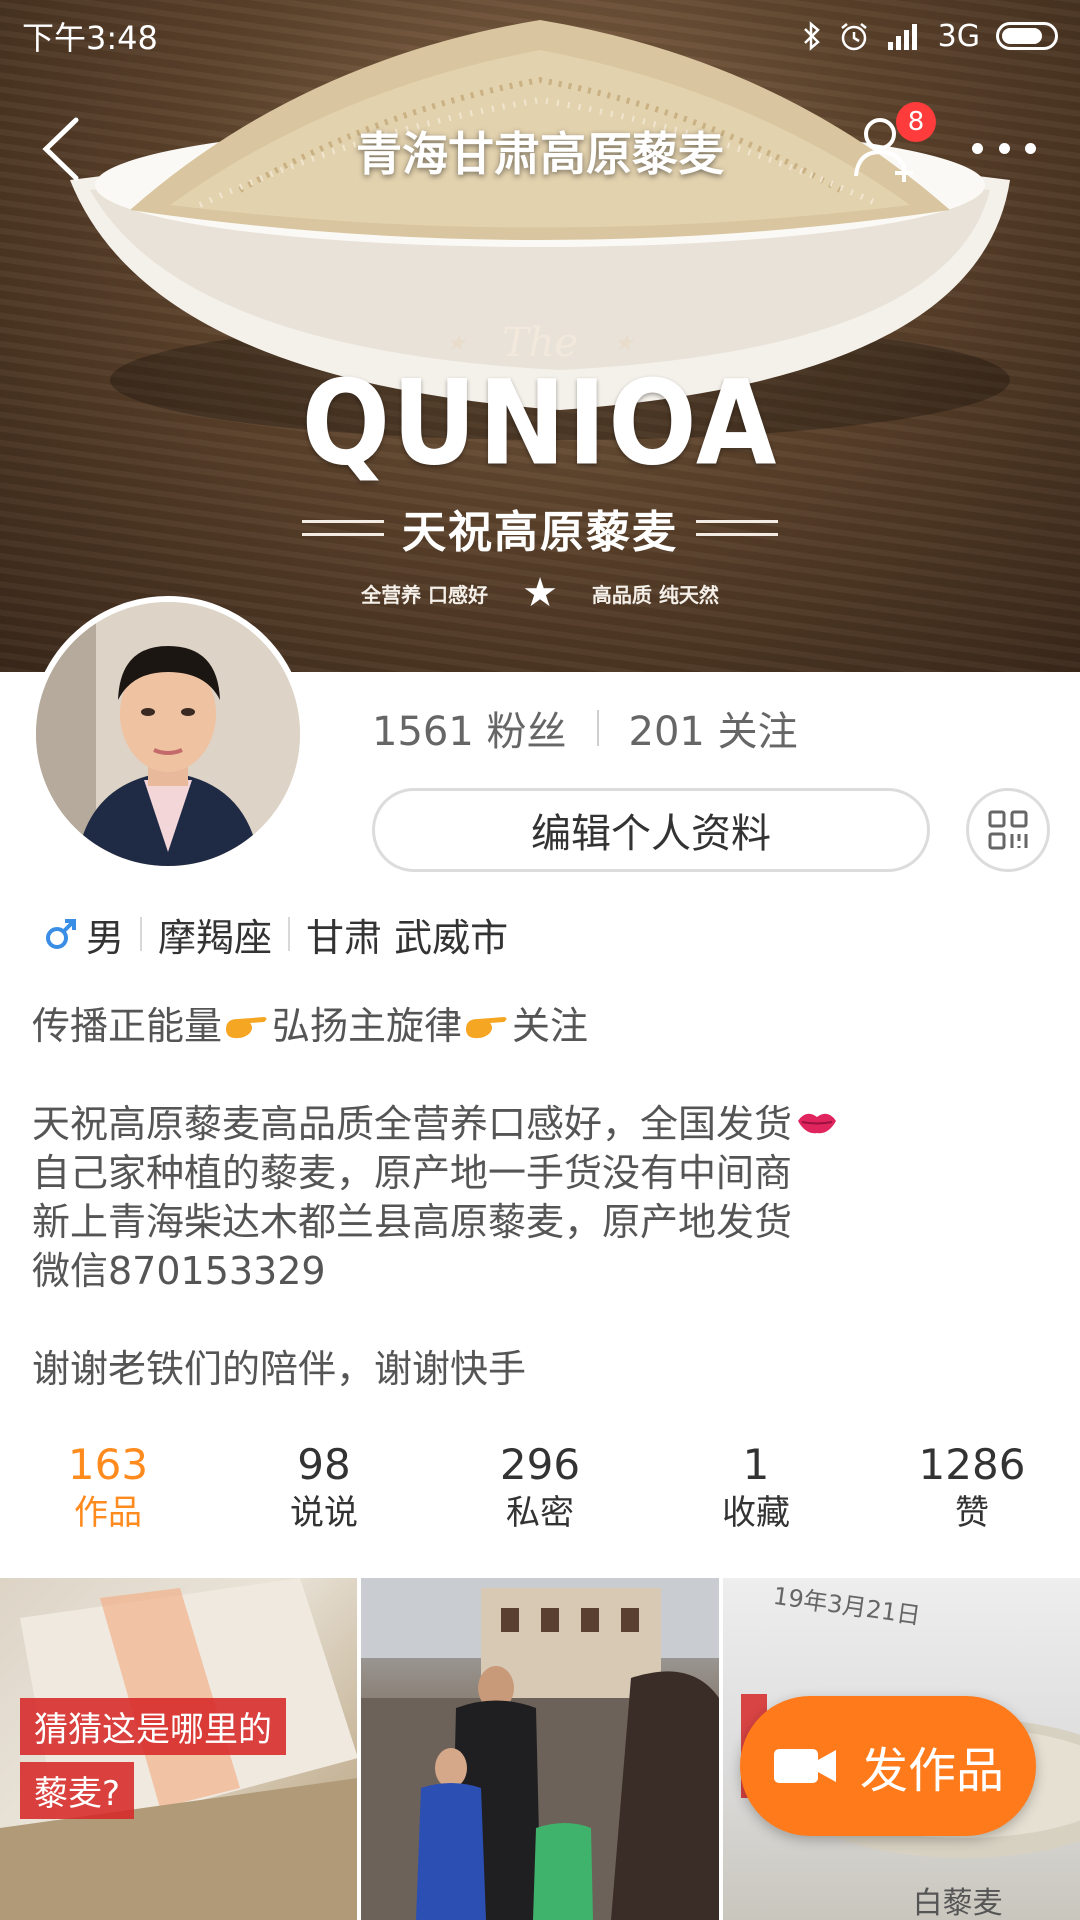  What do you see at coordinates (179, 1271) in the screenshot?
I see `bio-line: 微信870153329` at bounding box center [179, 1271].